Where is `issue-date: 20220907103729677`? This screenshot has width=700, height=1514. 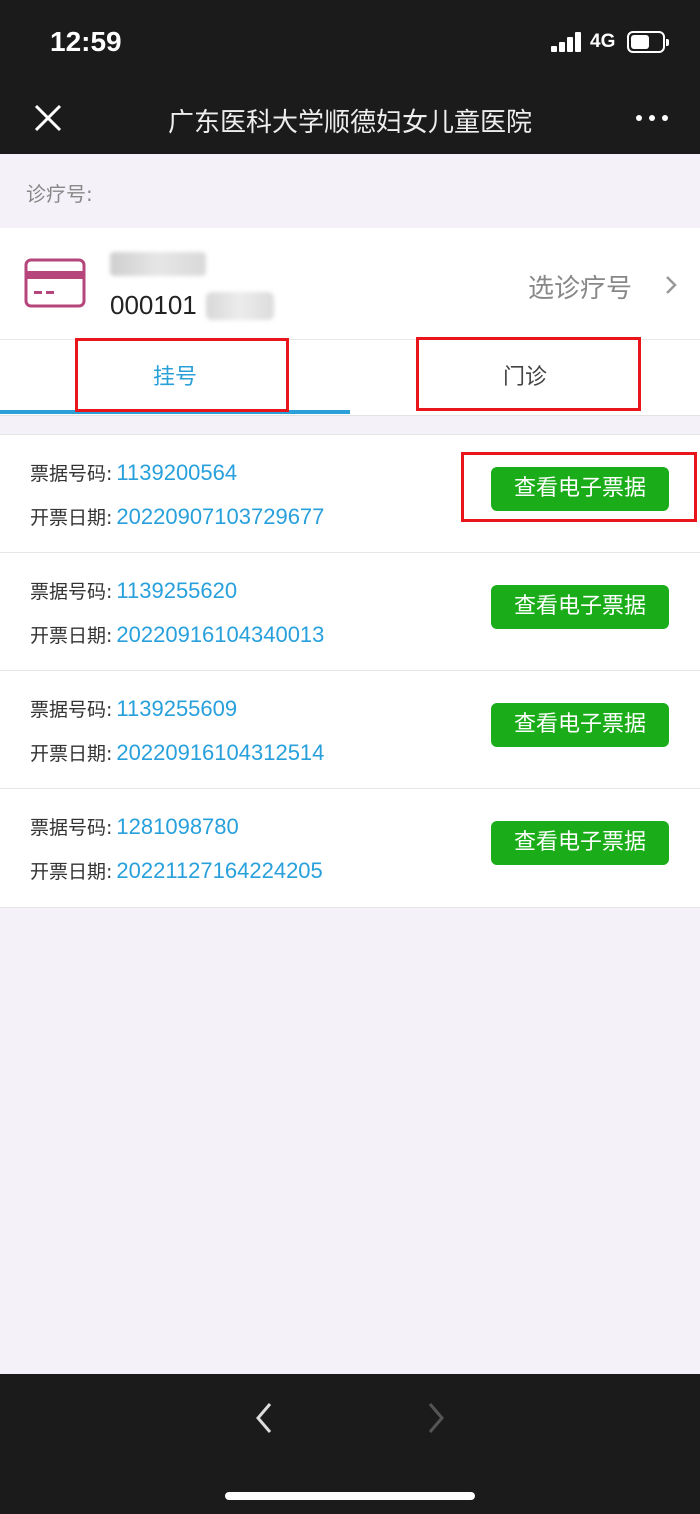 issue-date: 20220907103729677 is located at coordinates (220, 516).